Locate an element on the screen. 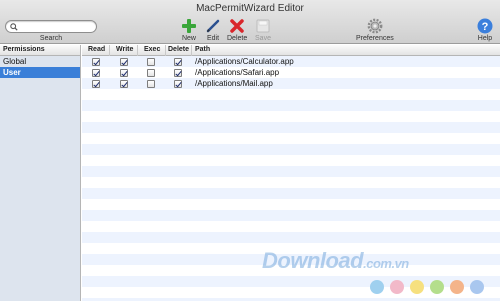 The height and width of the screenshot is (301, 500). gear-icon is located at coordinates (375, 26).